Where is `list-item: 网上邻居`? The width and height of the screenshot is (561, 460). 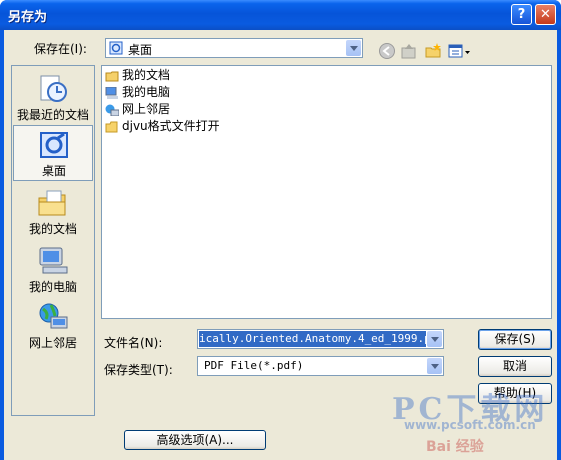 list-item: 网上邻居 is located at coordinates (137, 109).